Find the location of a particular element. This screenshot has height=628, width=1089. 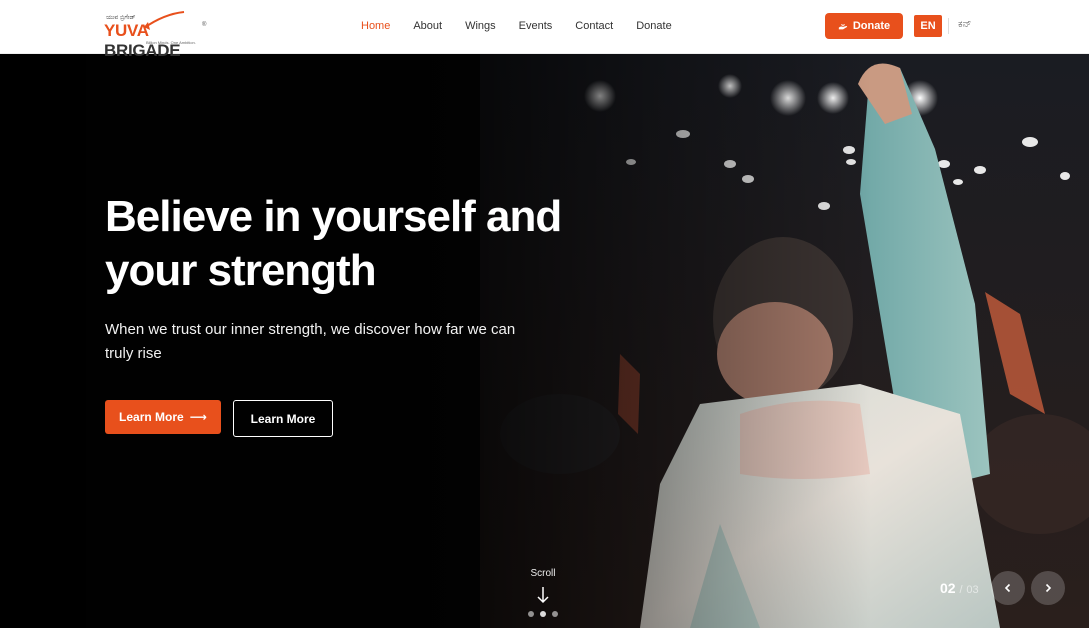

learn-more-outline-button: Learn More is located at coordinates (283, 418).